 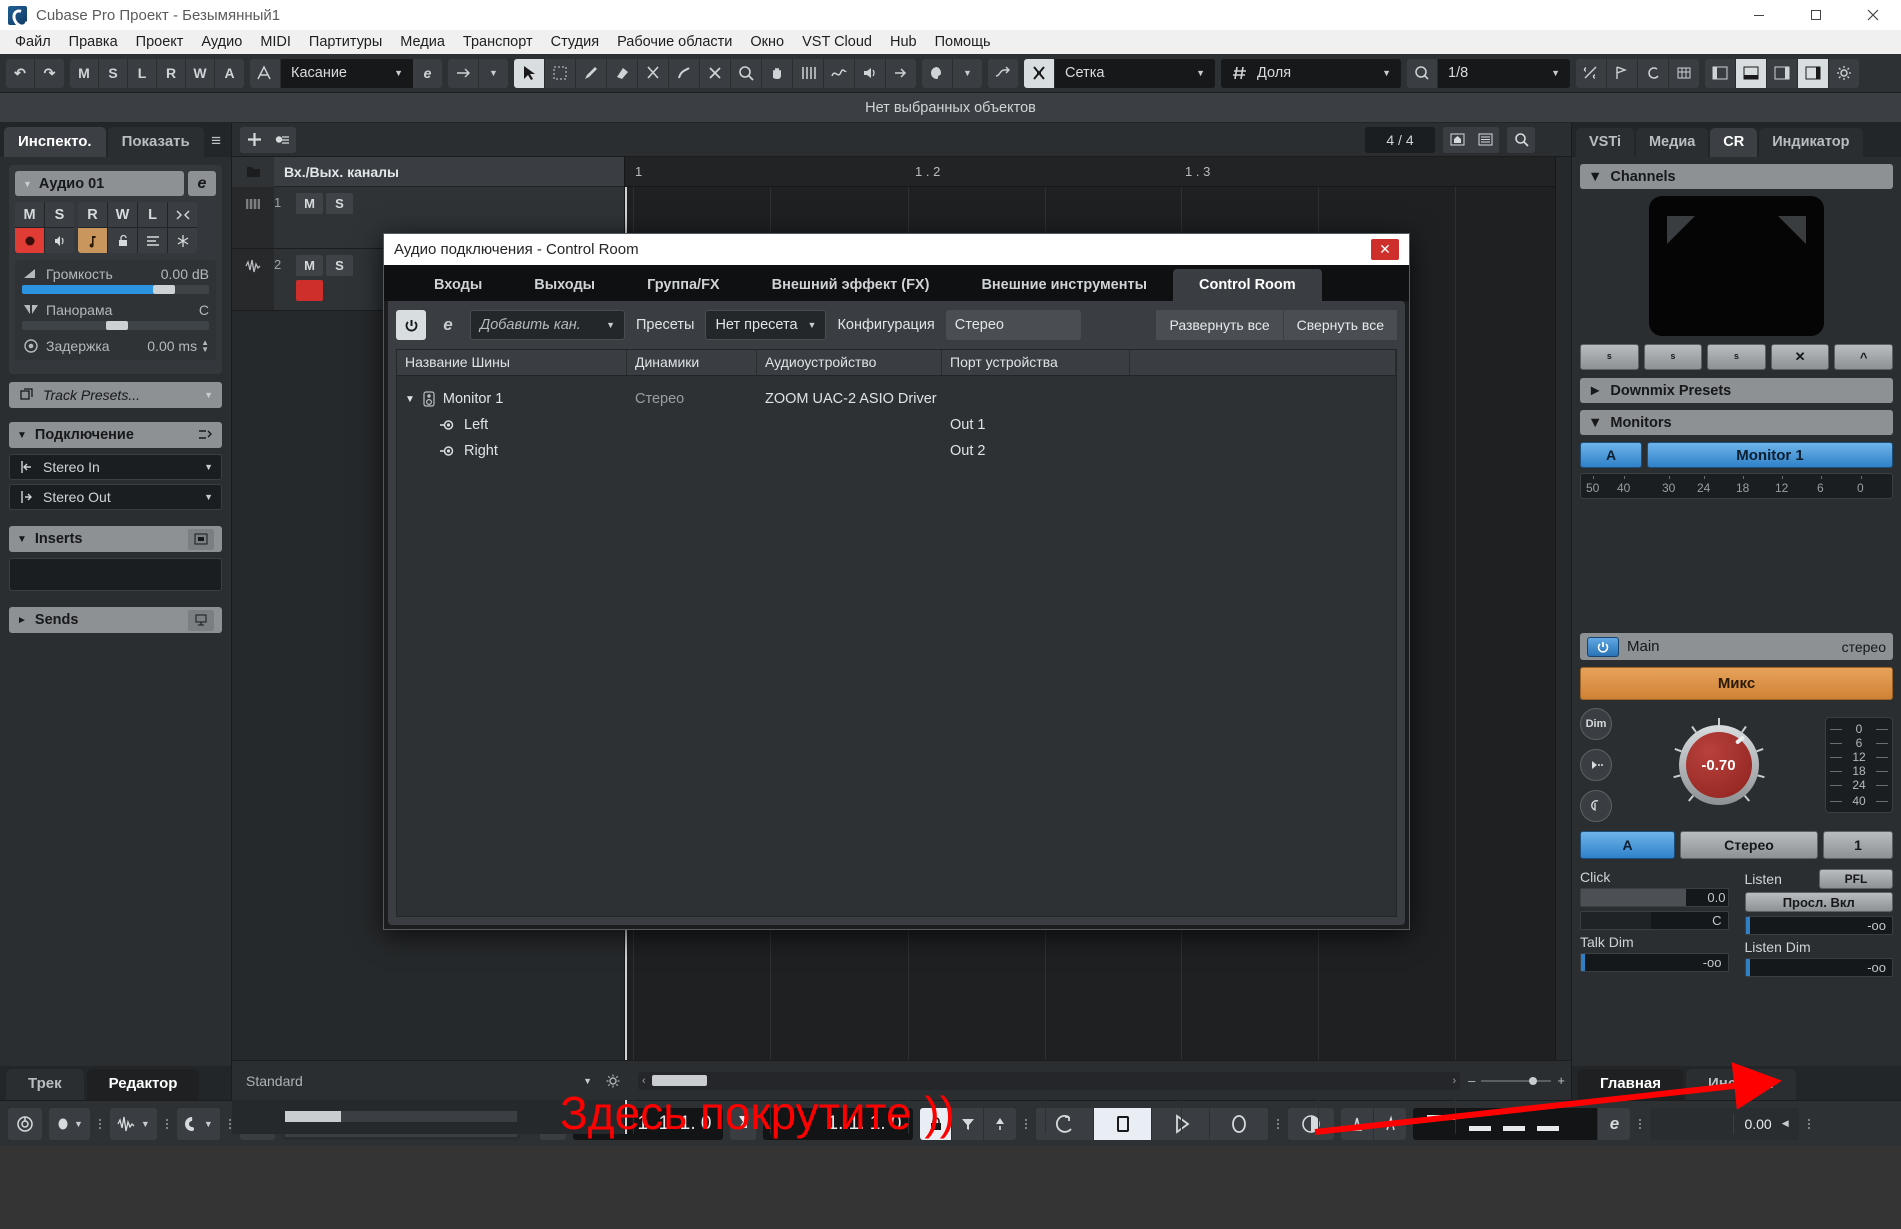 What do you see at coordinates (1603, 646) in the screenshot?
I see `power-icon` at bounding box center [1603, 646].